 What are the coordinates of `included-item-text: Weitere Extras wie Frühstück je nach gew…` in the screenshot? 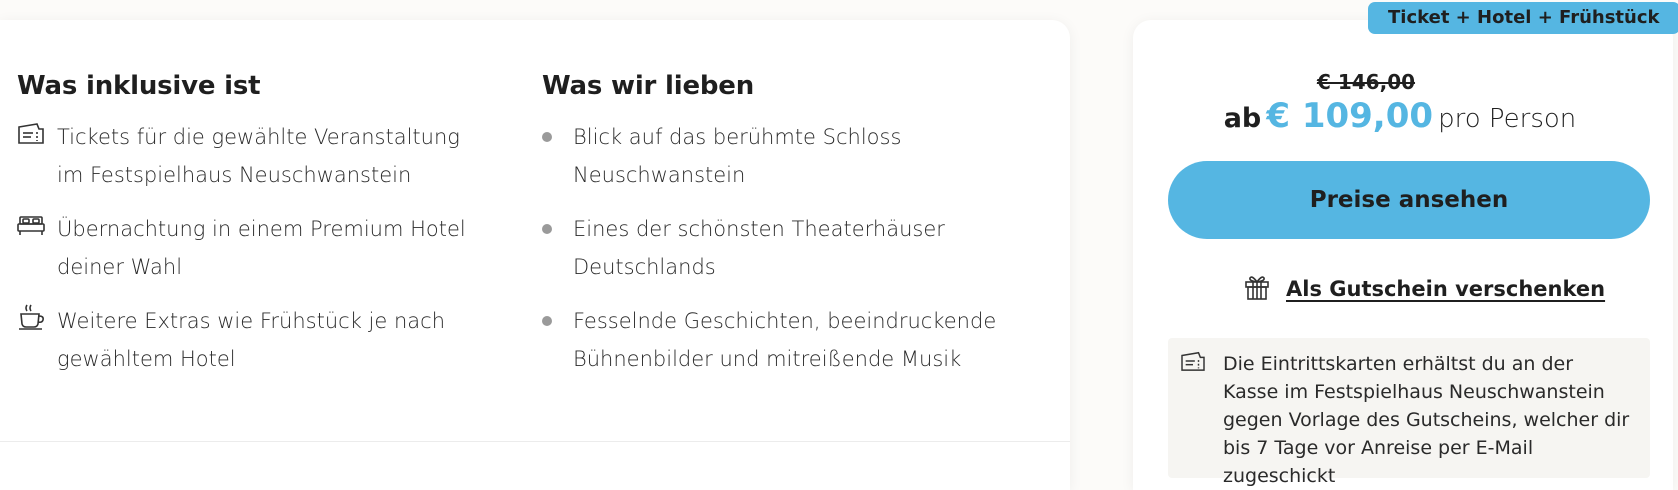 It's located at (251, 340).